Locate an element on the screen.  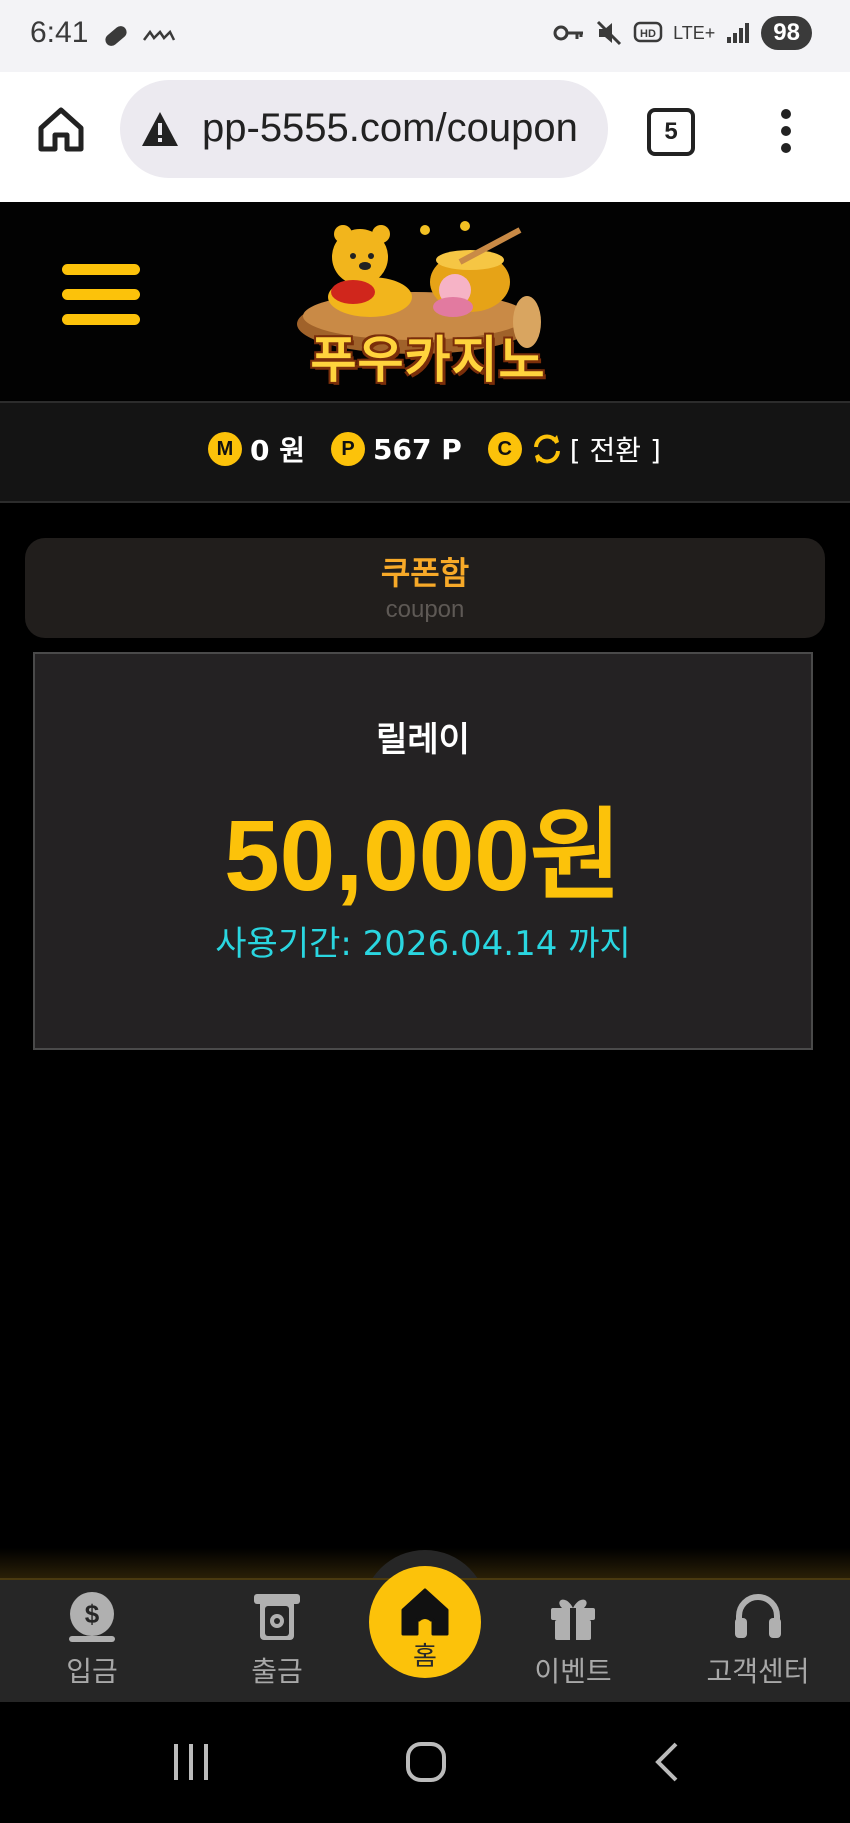
coupon-section-header: 쿠폰함 coupon is located at coordinates (425, 588).